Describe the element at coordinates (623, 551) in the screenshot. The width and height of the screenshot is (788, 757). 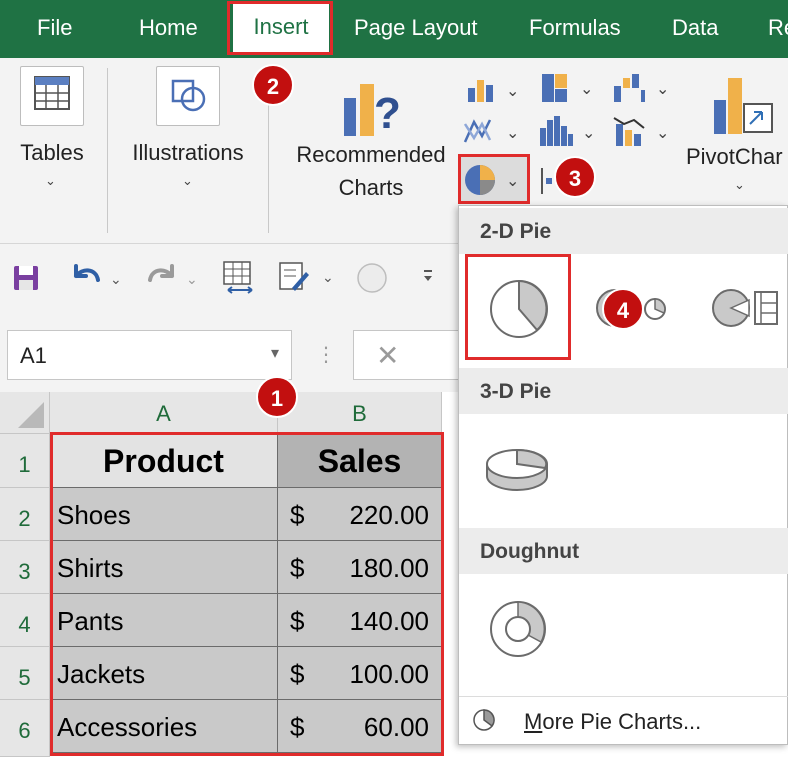
I see `section-doughnut: Doughnut` at that location.